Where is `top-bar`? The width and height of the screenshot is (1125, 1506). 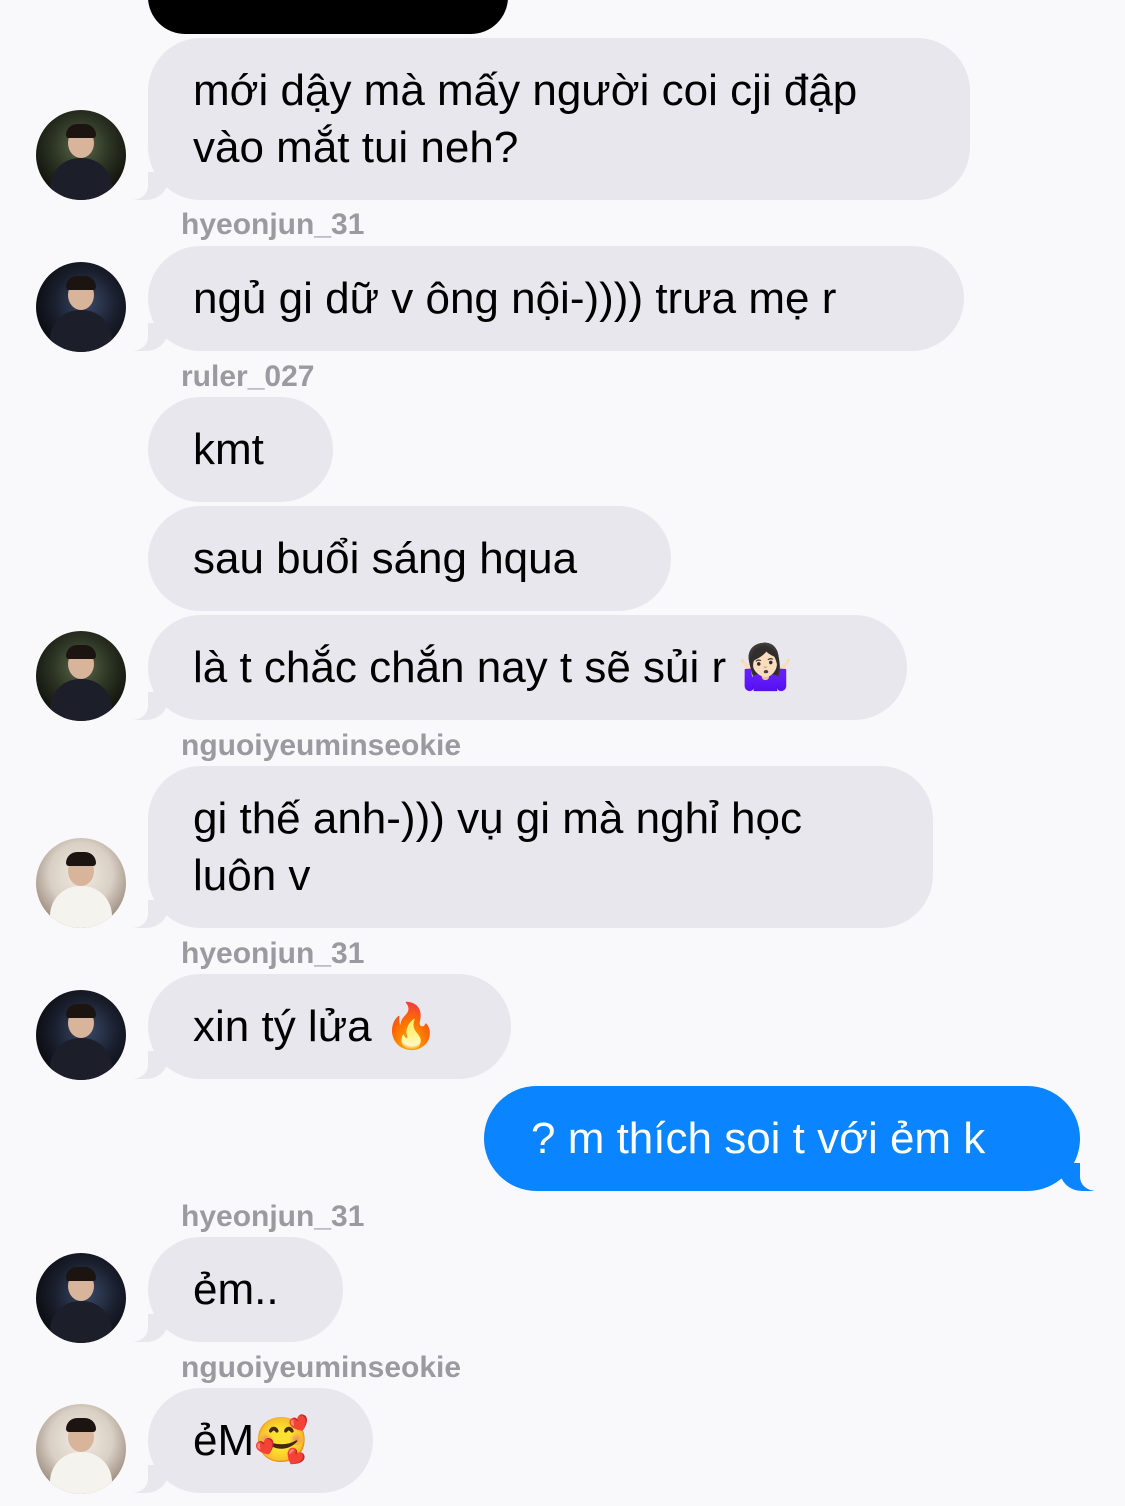 top-bar is located at coordinates (328, 17).